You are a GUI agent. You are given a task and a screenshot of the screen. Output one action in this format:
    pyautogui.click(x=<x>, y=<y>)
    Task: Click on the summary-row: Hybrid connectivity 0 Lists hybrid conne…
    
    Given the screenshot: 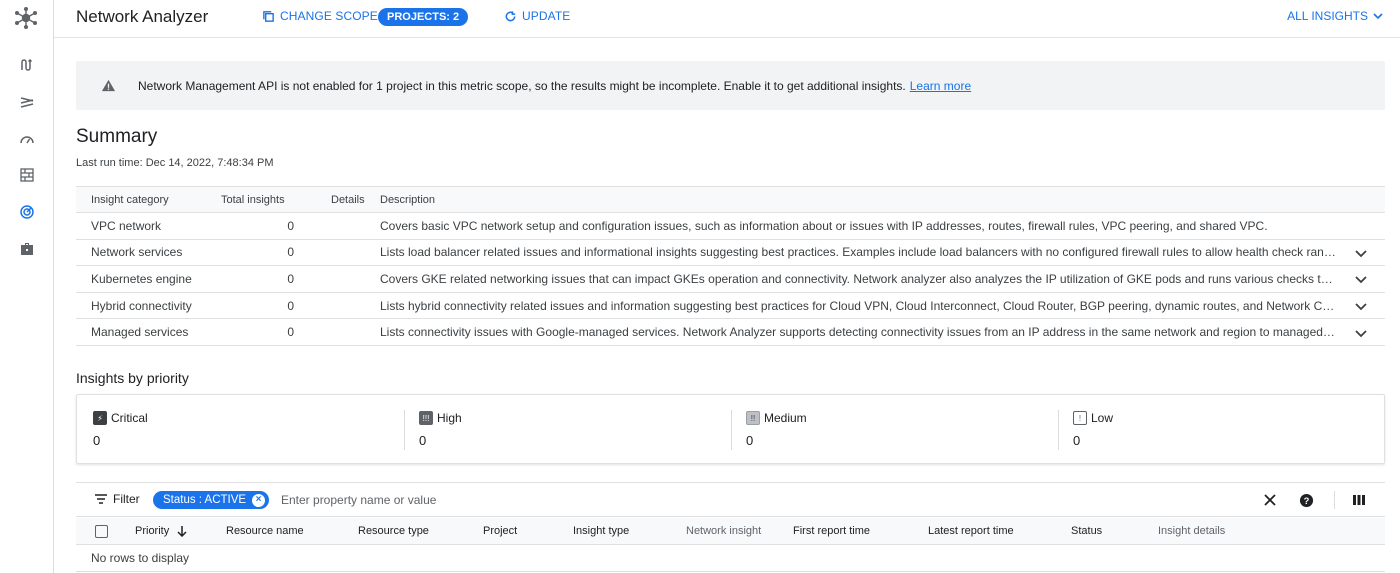 What is the action you would take?
    pyautogui.click(x=730, y=306)
    